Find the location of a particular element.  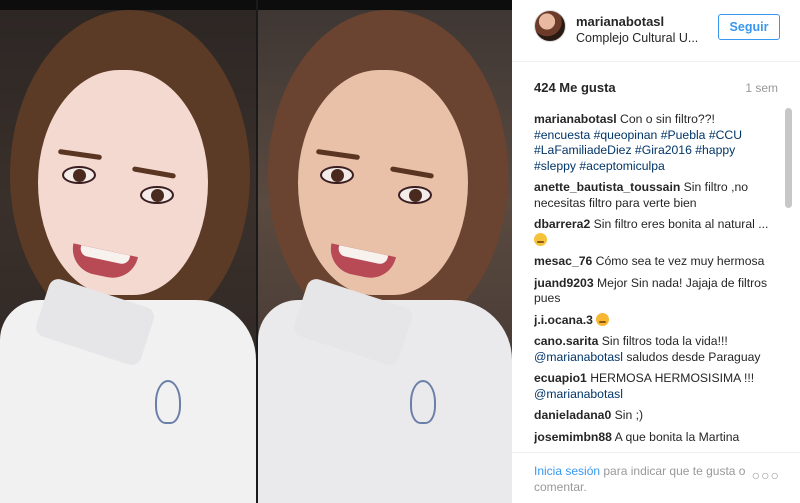

more-options-icon: ○○○ is located at coordinates (766, 475).